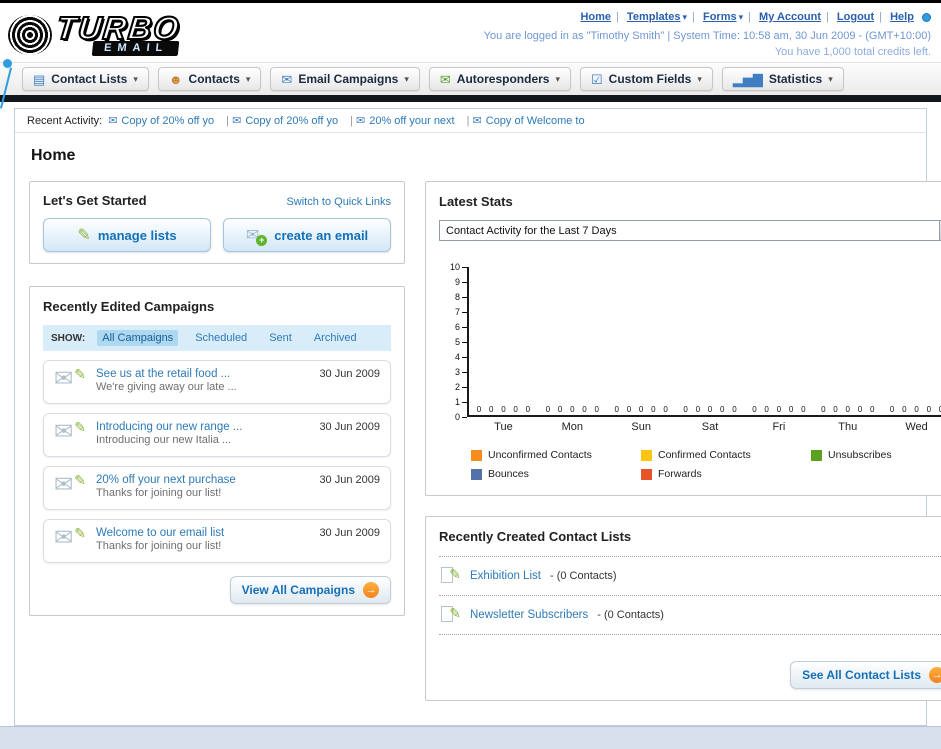  Describe the element at coordinates (338, 202) in the screenshot. I see `switch-quick-links-link: Switch to Quick Links` at that location.